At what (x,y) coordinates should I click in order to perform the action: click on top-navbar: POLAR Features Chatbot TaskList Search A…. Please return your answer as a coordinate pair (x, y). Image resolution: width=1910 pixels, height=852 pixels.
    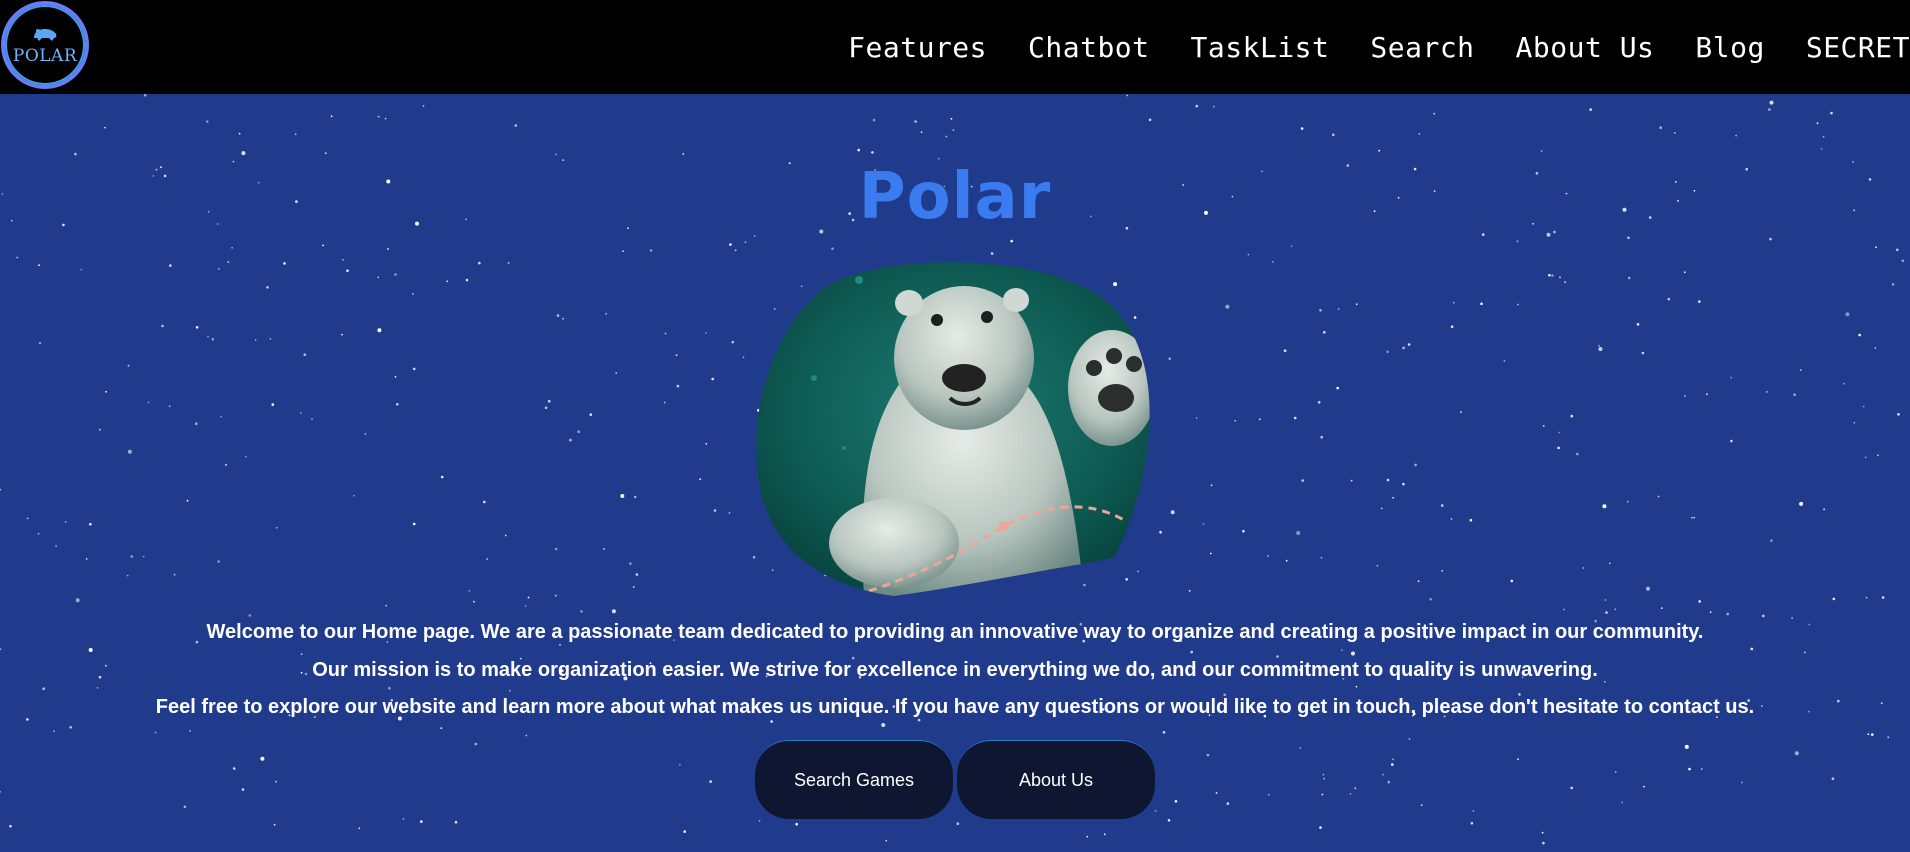
    Looking at the image, I should click on (955, 47).